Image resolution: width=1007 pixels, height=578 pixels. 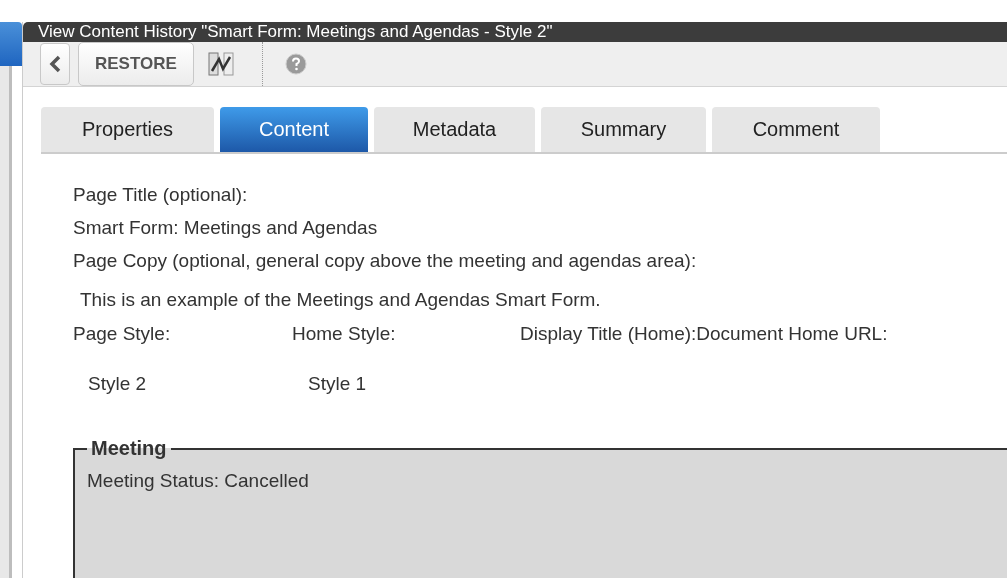 I want to click on tab: Summary, so click(x=623, y=129).